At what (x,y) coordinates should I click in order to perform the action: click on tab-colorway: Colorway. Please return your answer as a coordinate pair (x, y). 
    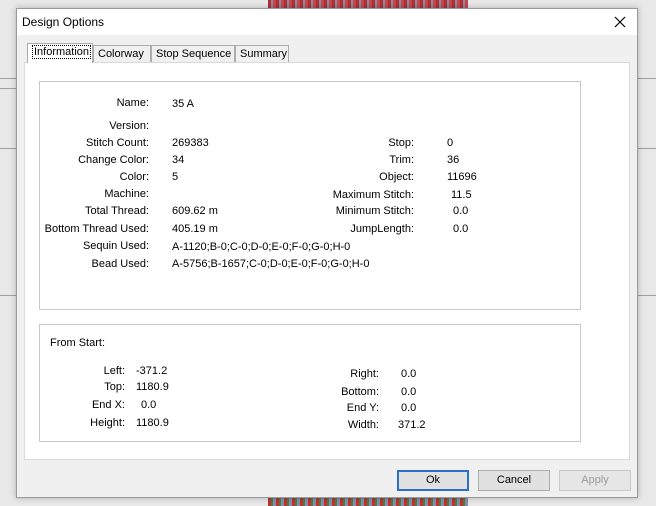
    Looking at the image, I should click on (122, 53).